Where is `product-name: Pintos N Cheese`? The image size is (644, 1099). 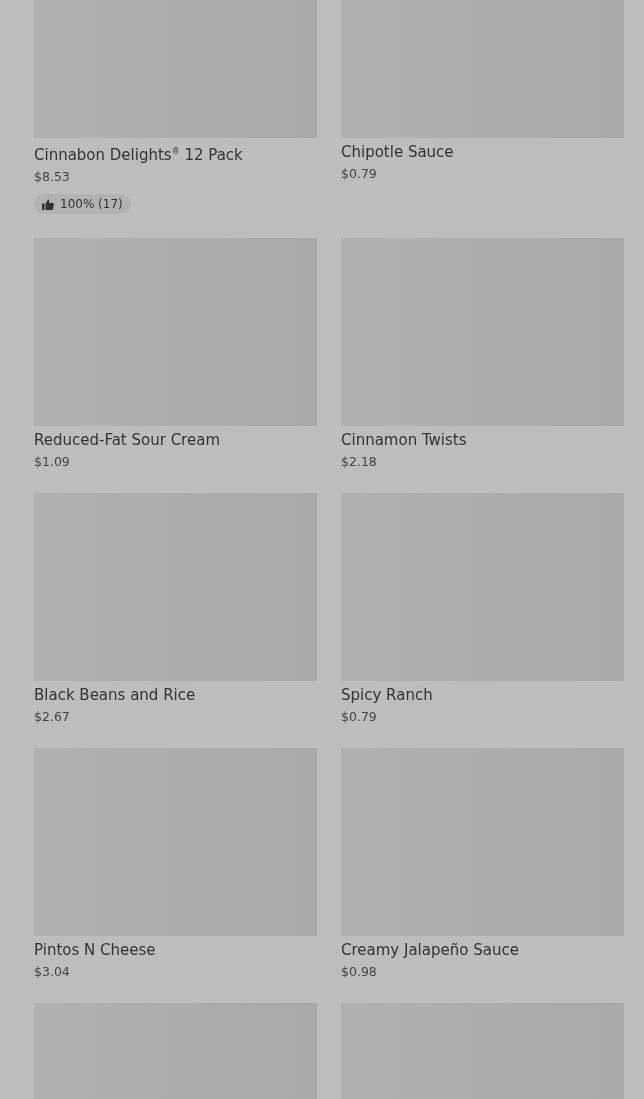
product-name: Pintos N Cheese is located at coordinates (175, 950).